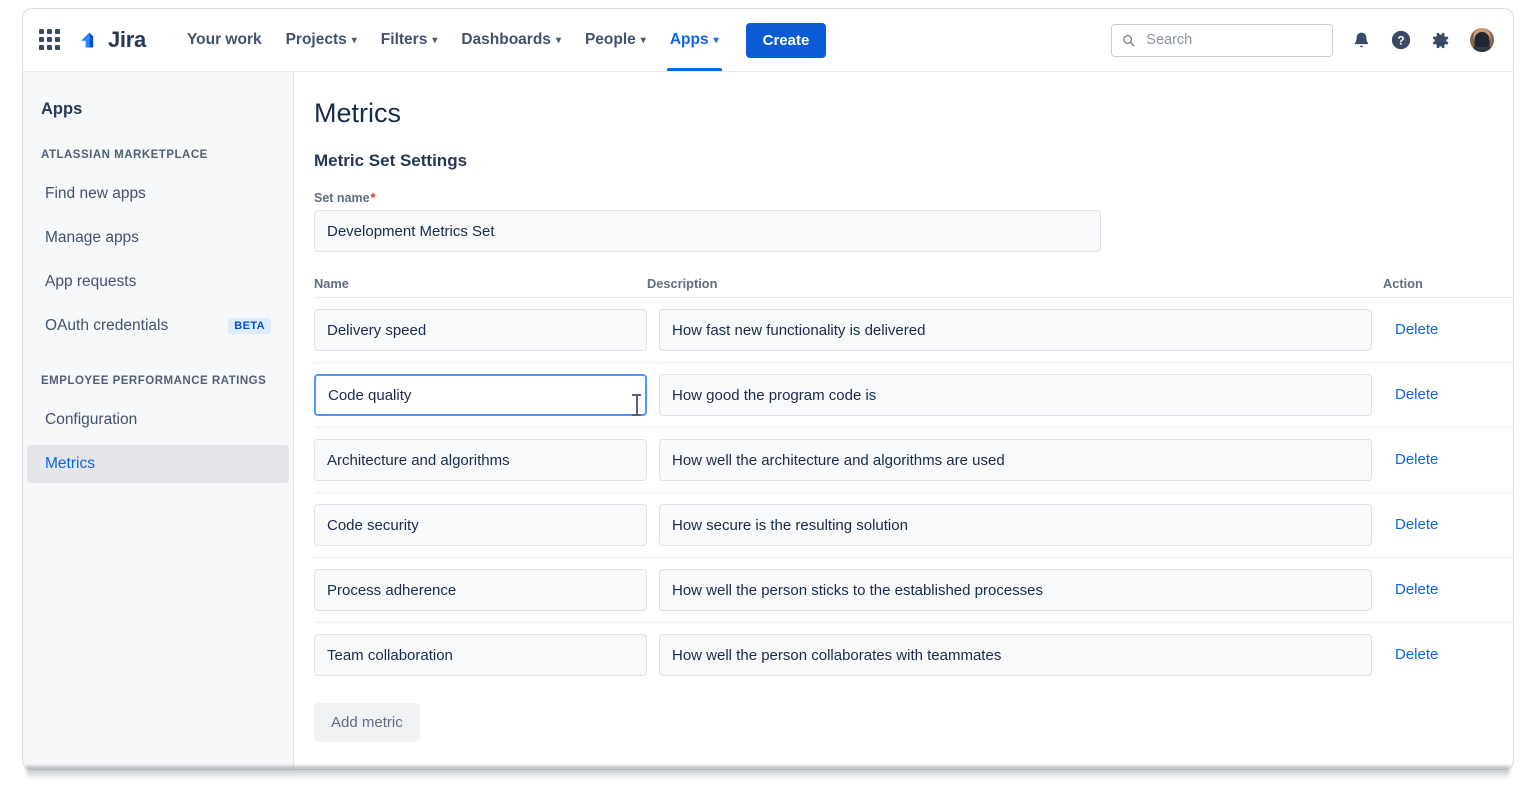  I want to click on nav-item-label: Projects, so click(316, 39).